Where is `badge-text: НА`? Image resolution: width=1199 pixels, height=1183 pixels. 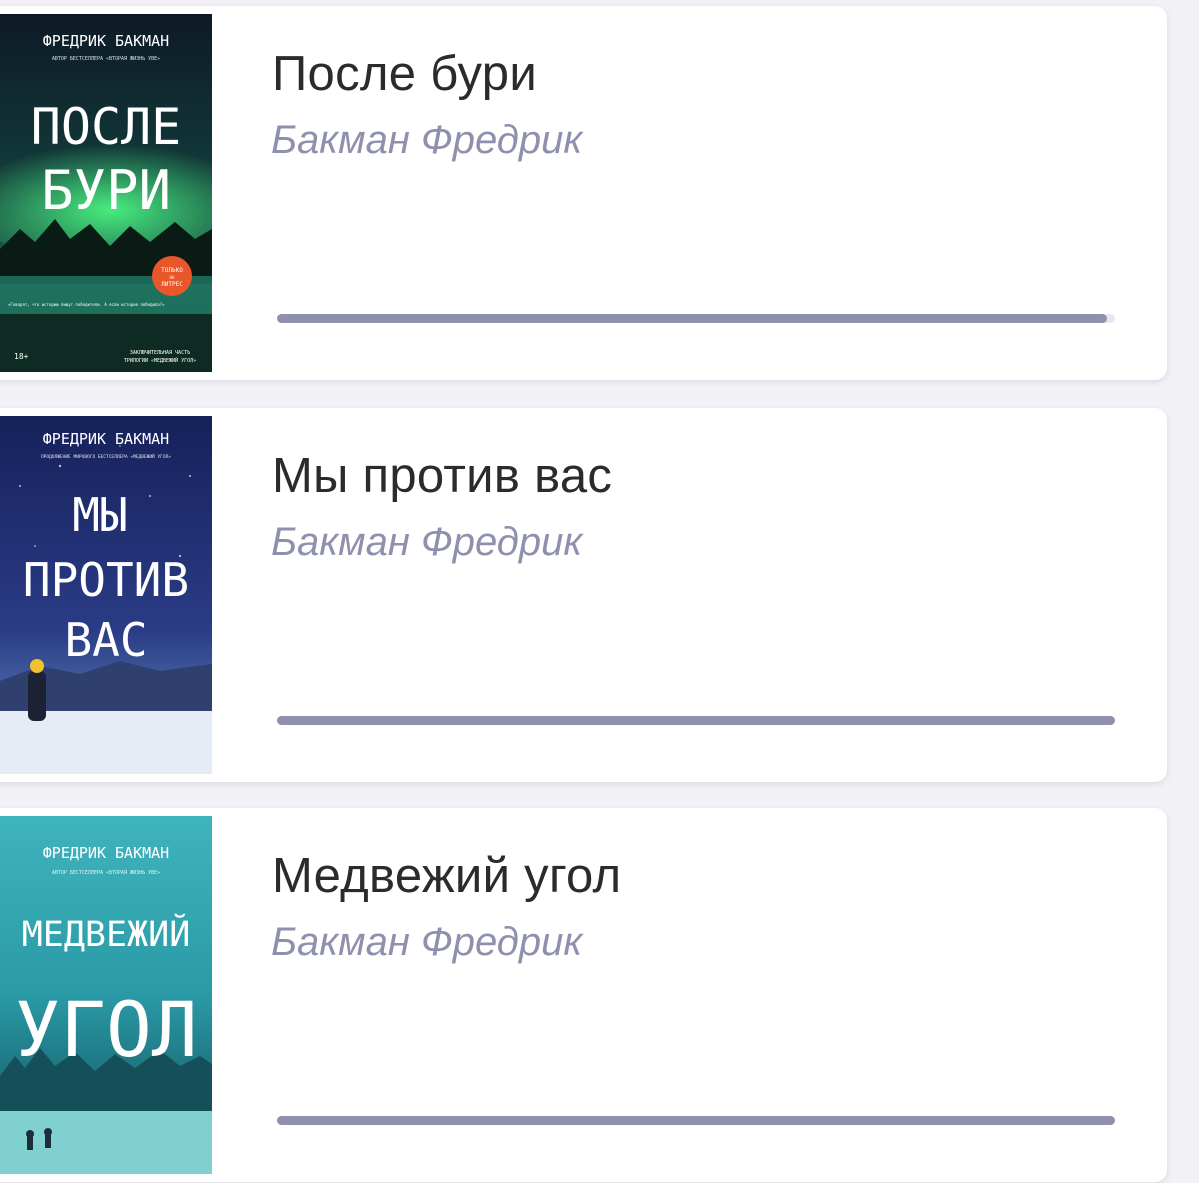
badge-text: НА is located at coordinates (172, 277).